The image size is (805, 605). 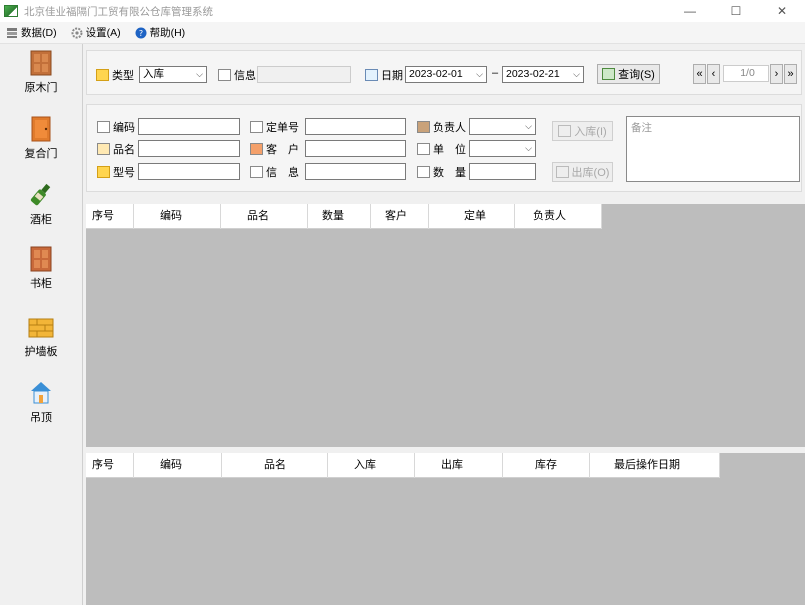 I want to click on gear-icon, so click(x=77, y=33).